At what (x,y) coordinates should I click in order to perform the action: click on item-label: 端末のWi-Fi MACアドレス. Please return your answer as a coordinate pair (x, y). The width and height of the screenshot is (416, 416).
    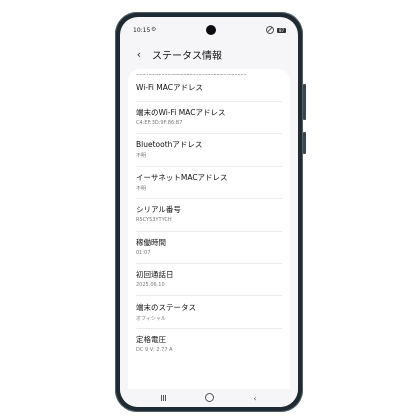
    Looking at the image, I should click on (181, 112).